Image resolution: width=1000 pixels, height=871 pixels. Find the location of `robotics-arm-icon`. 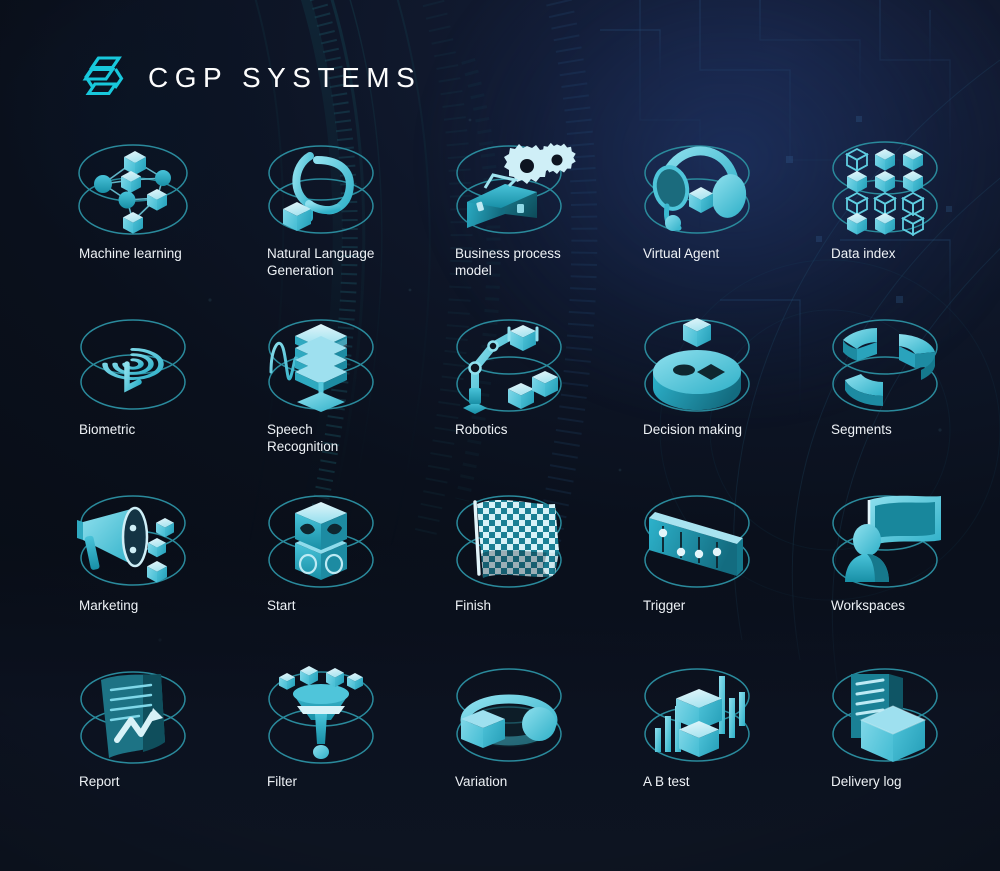

robotics-arm-icon is located at coordinates (509, 366).